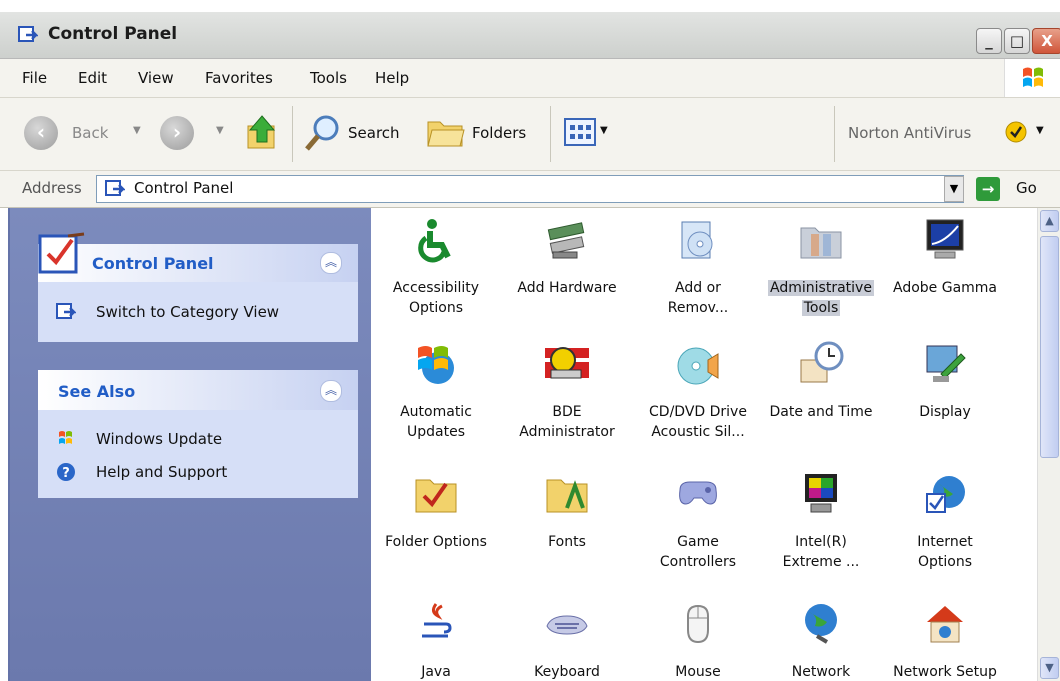 The image size is (1060, 681). Describe the element at coordinates (198, 454) in the screenshot. I see `see-also-section-body: Windows Update ? Help and Support` at that location.